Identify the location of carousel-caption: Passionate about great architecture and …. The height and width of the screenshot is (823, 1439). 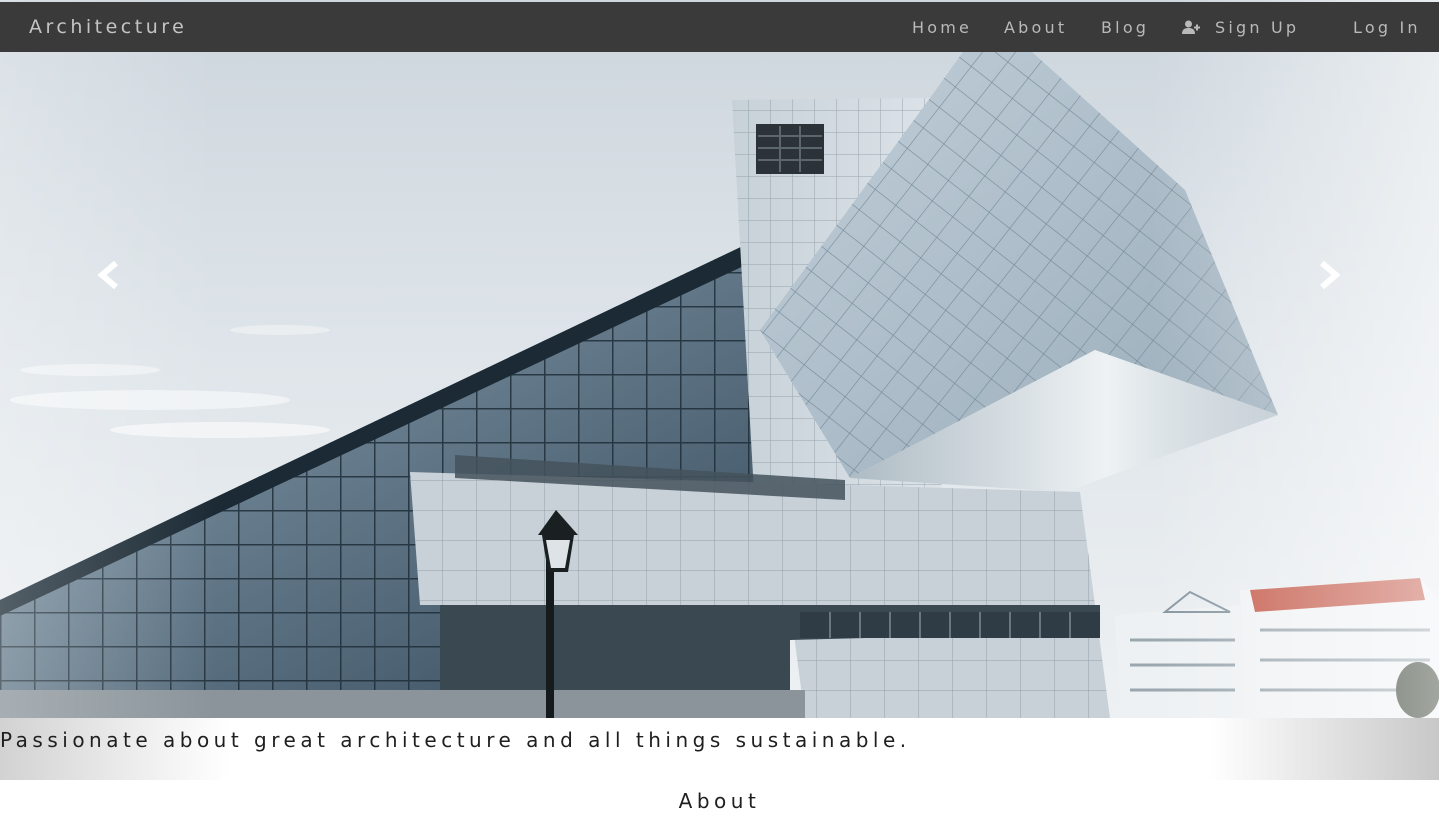
(455, 740).